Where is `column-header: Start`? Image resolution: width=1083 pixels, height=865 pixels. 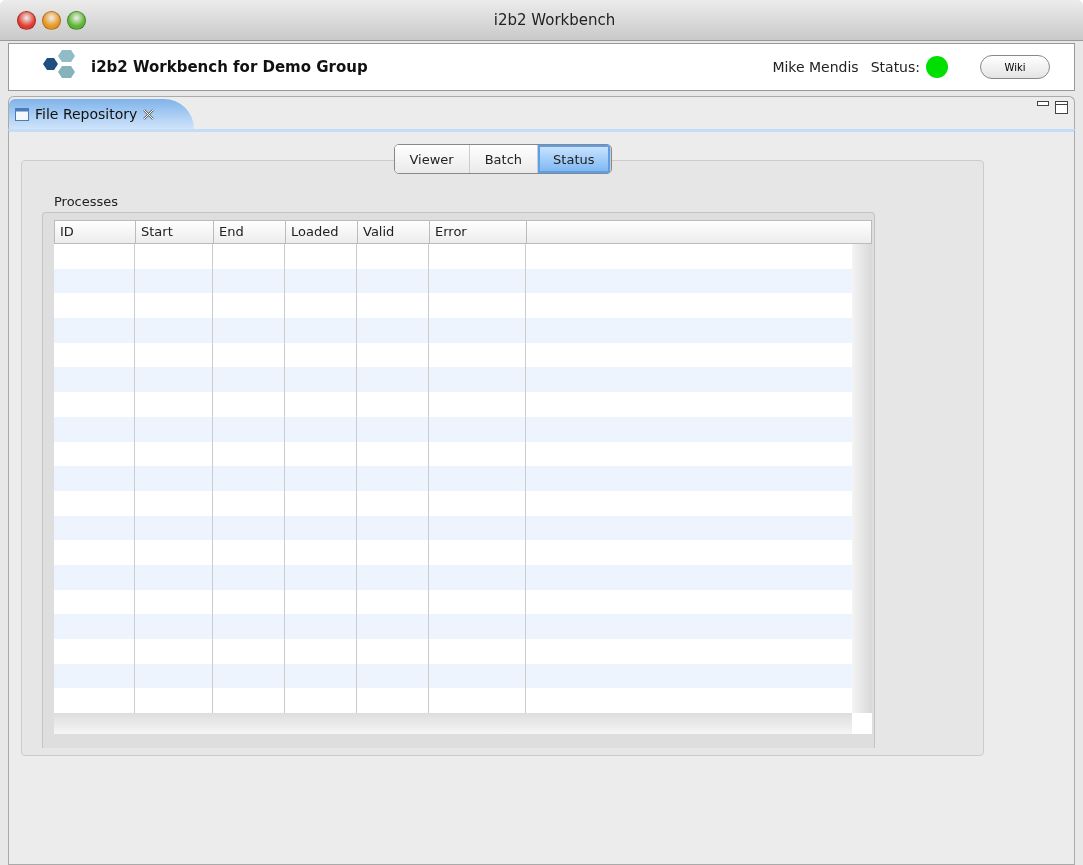 column-header: Start is located at coordinates (175, 232).